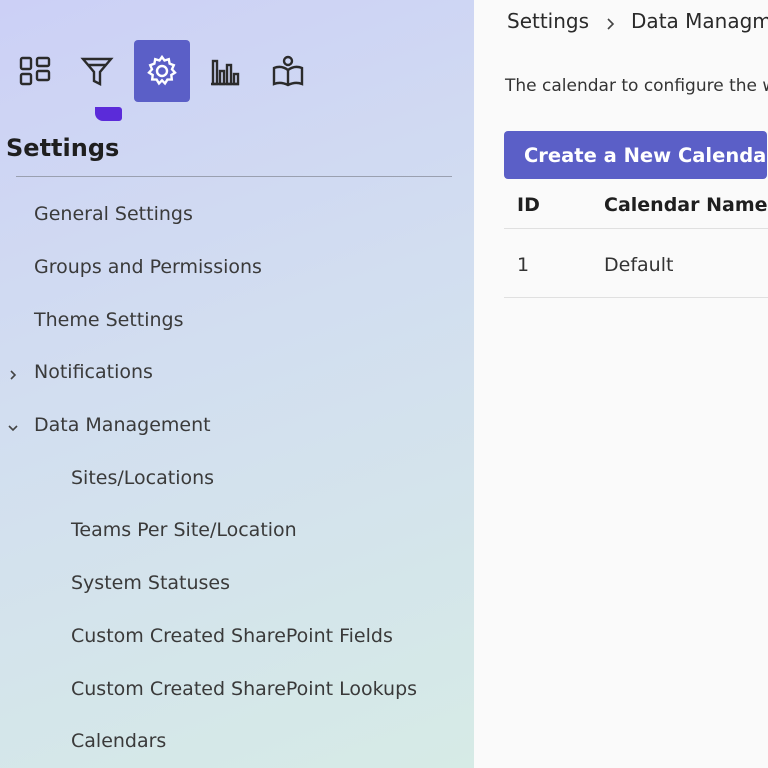 The height and width of the screenshot is (768, 768). I want to click on book-reader-icon, so click(288, 71).